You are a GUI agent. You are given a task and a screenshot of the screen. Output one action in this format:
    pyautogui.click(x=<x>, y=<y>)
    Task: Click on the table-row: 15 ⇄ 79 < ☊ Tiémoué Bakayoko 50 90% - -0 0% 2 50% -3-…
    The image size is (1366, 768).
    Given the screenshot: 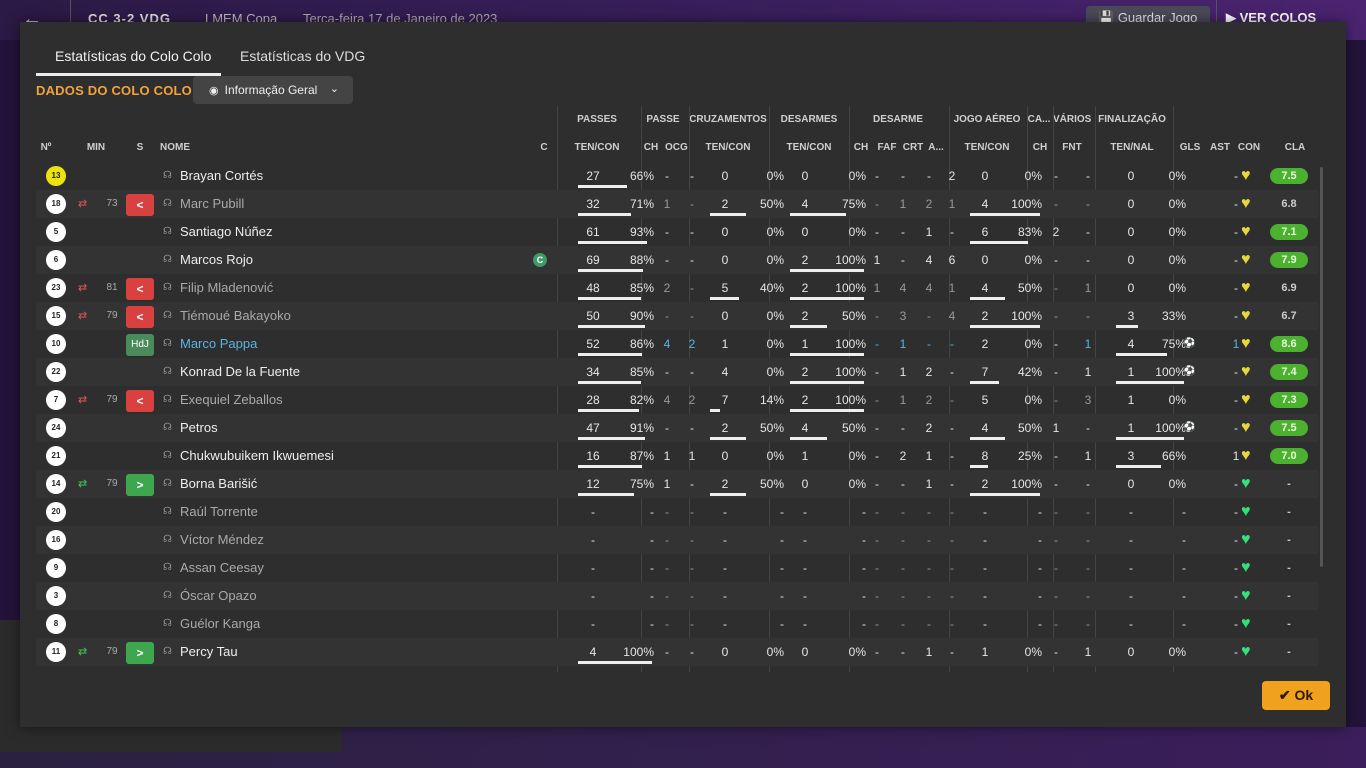 What is the action you would take?
    pyautogui.click(x=677, y=316)
    